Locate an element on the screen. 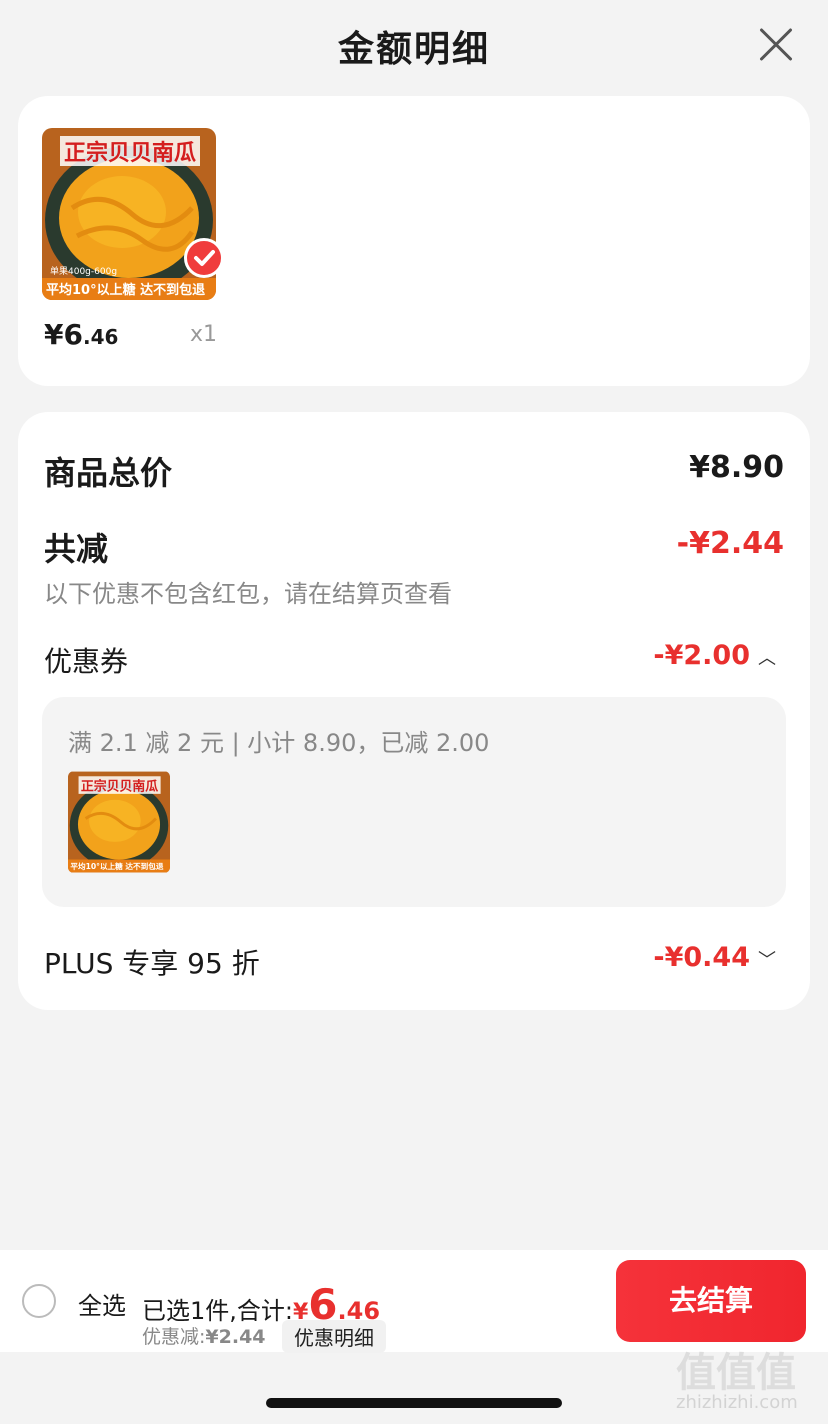 The image size is (828, 1424). coupon-value: -¥2.00 is located at coordinates (701, 655).